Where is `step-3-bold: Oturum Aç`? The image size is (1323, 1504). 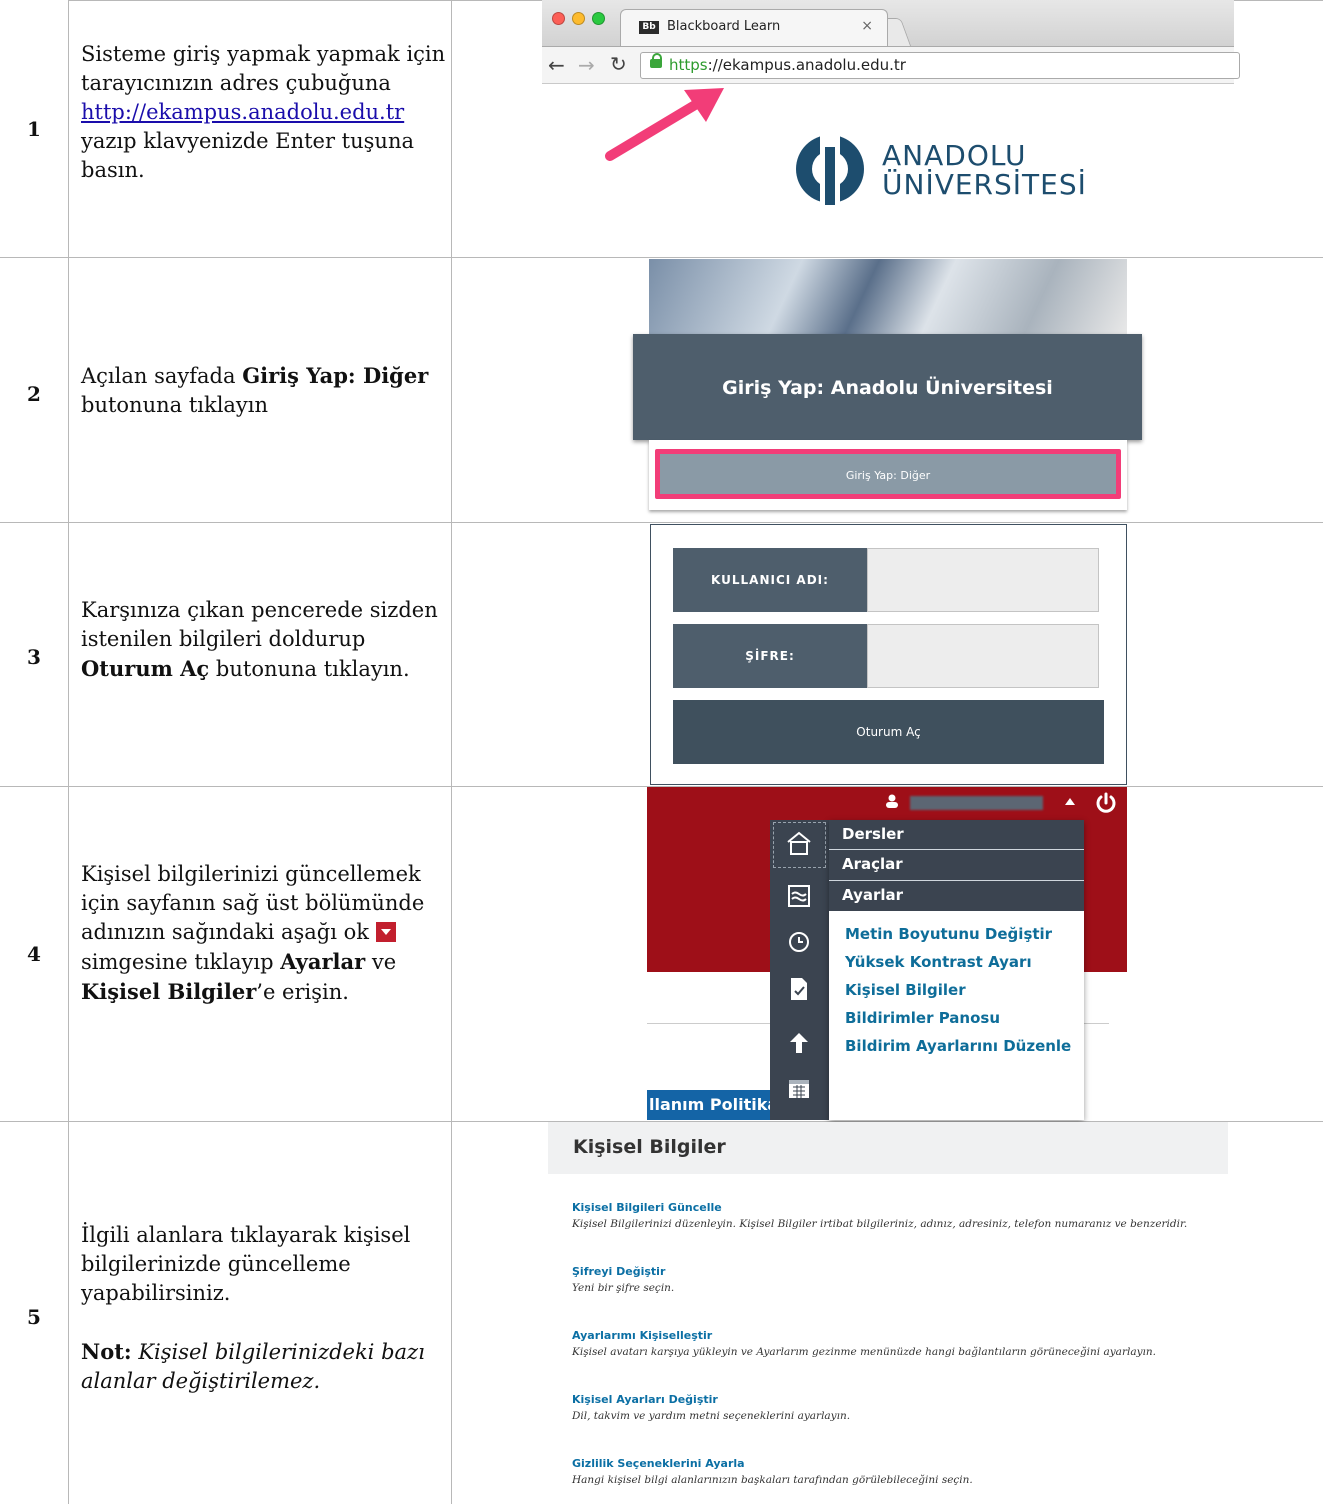
step-3-bold: Oturum Aç is located at coordinates (145, 668).